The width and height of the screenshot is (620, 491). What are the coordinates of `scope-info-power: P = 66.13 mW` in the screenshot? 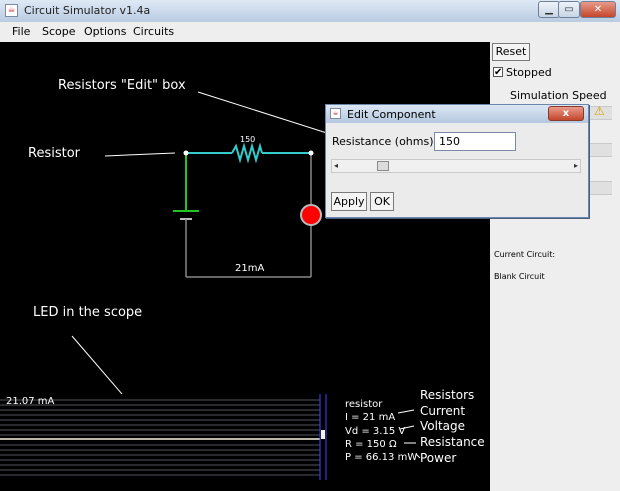 It's located at (381, 457).